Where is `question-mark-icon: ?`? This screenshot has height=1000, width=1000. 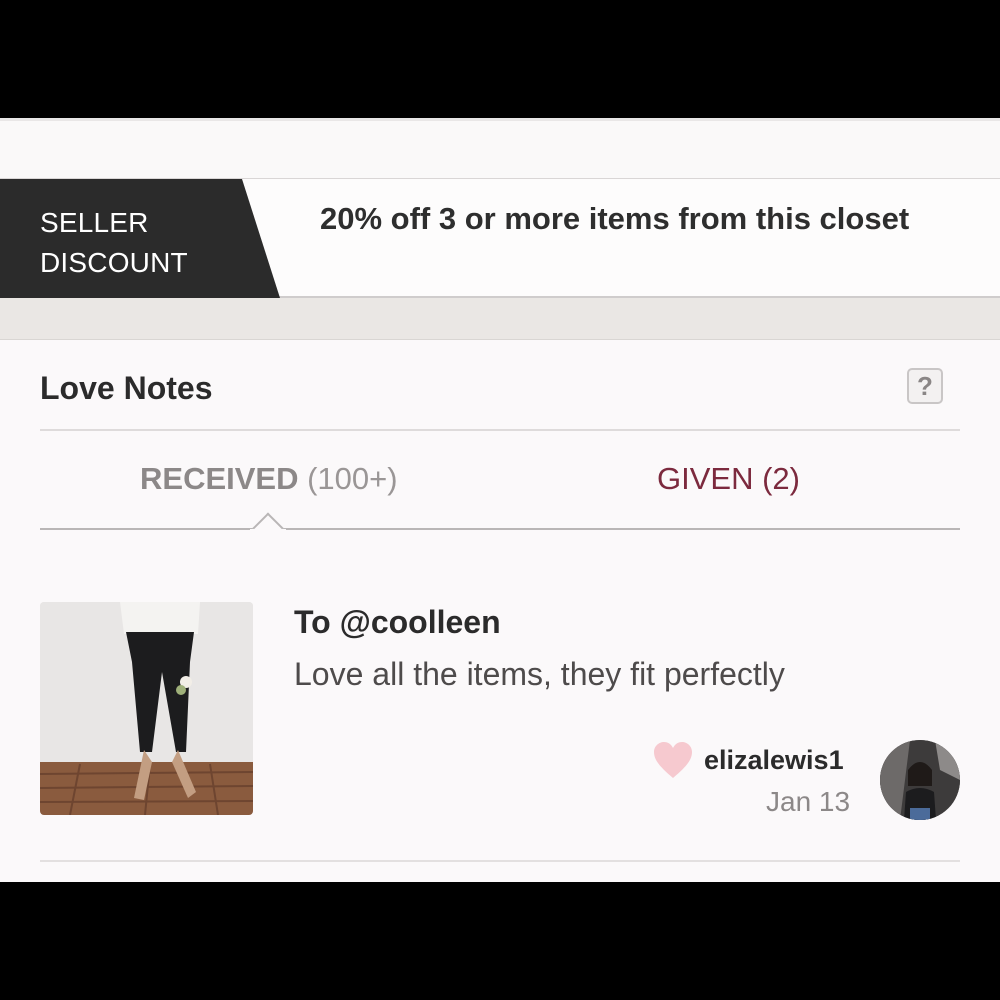
question-mark-icon: ? is located at coordinates (925, 386).